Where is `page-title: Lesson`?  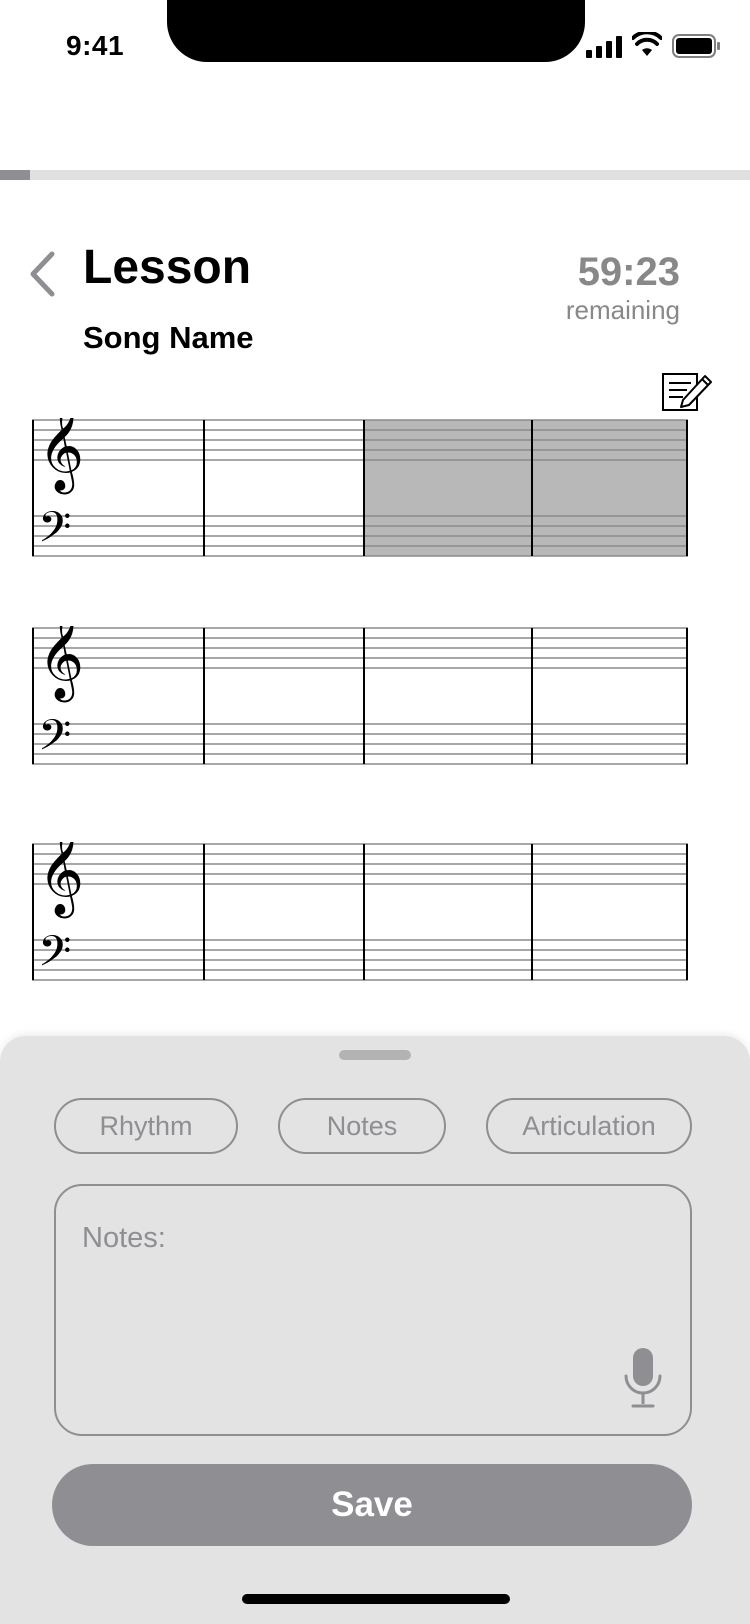
page-title: Lesson is located at coordinates (167, 267).